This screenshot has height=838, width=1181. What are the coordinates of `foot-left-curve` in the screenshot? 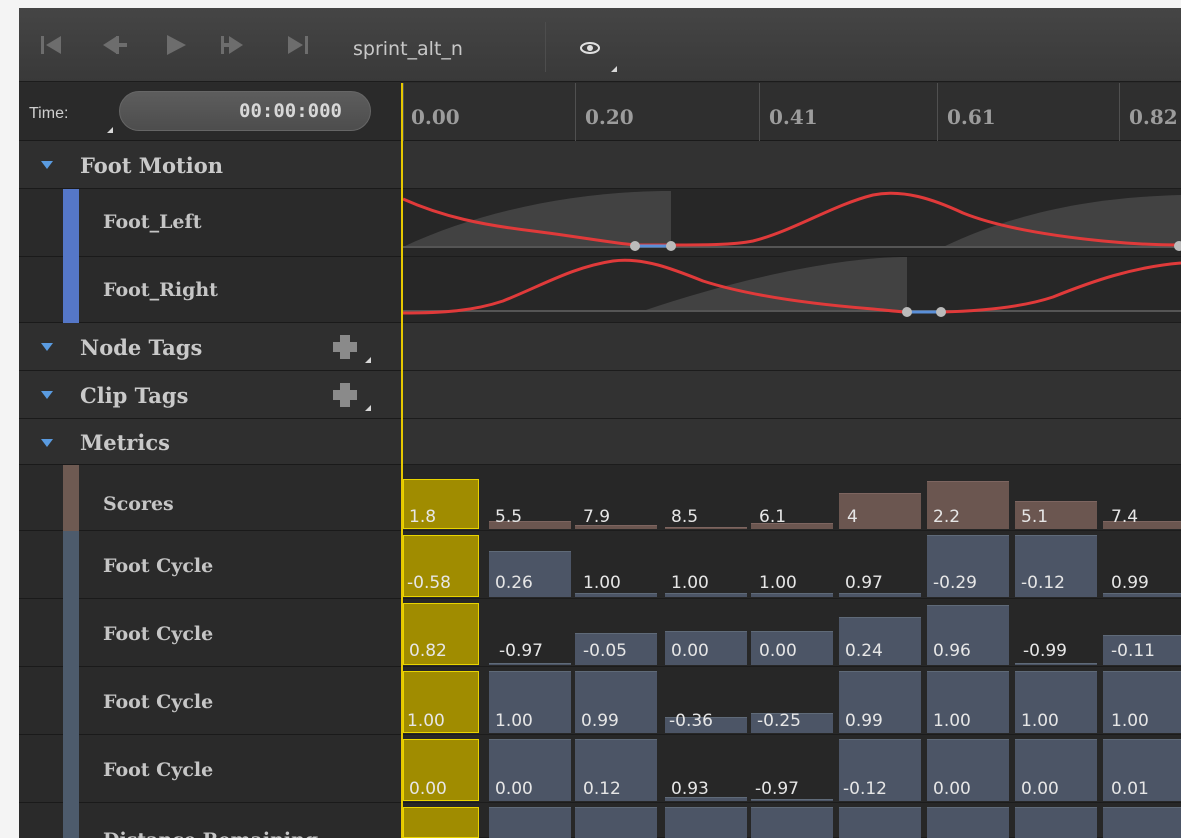 It's located at (792, 221).